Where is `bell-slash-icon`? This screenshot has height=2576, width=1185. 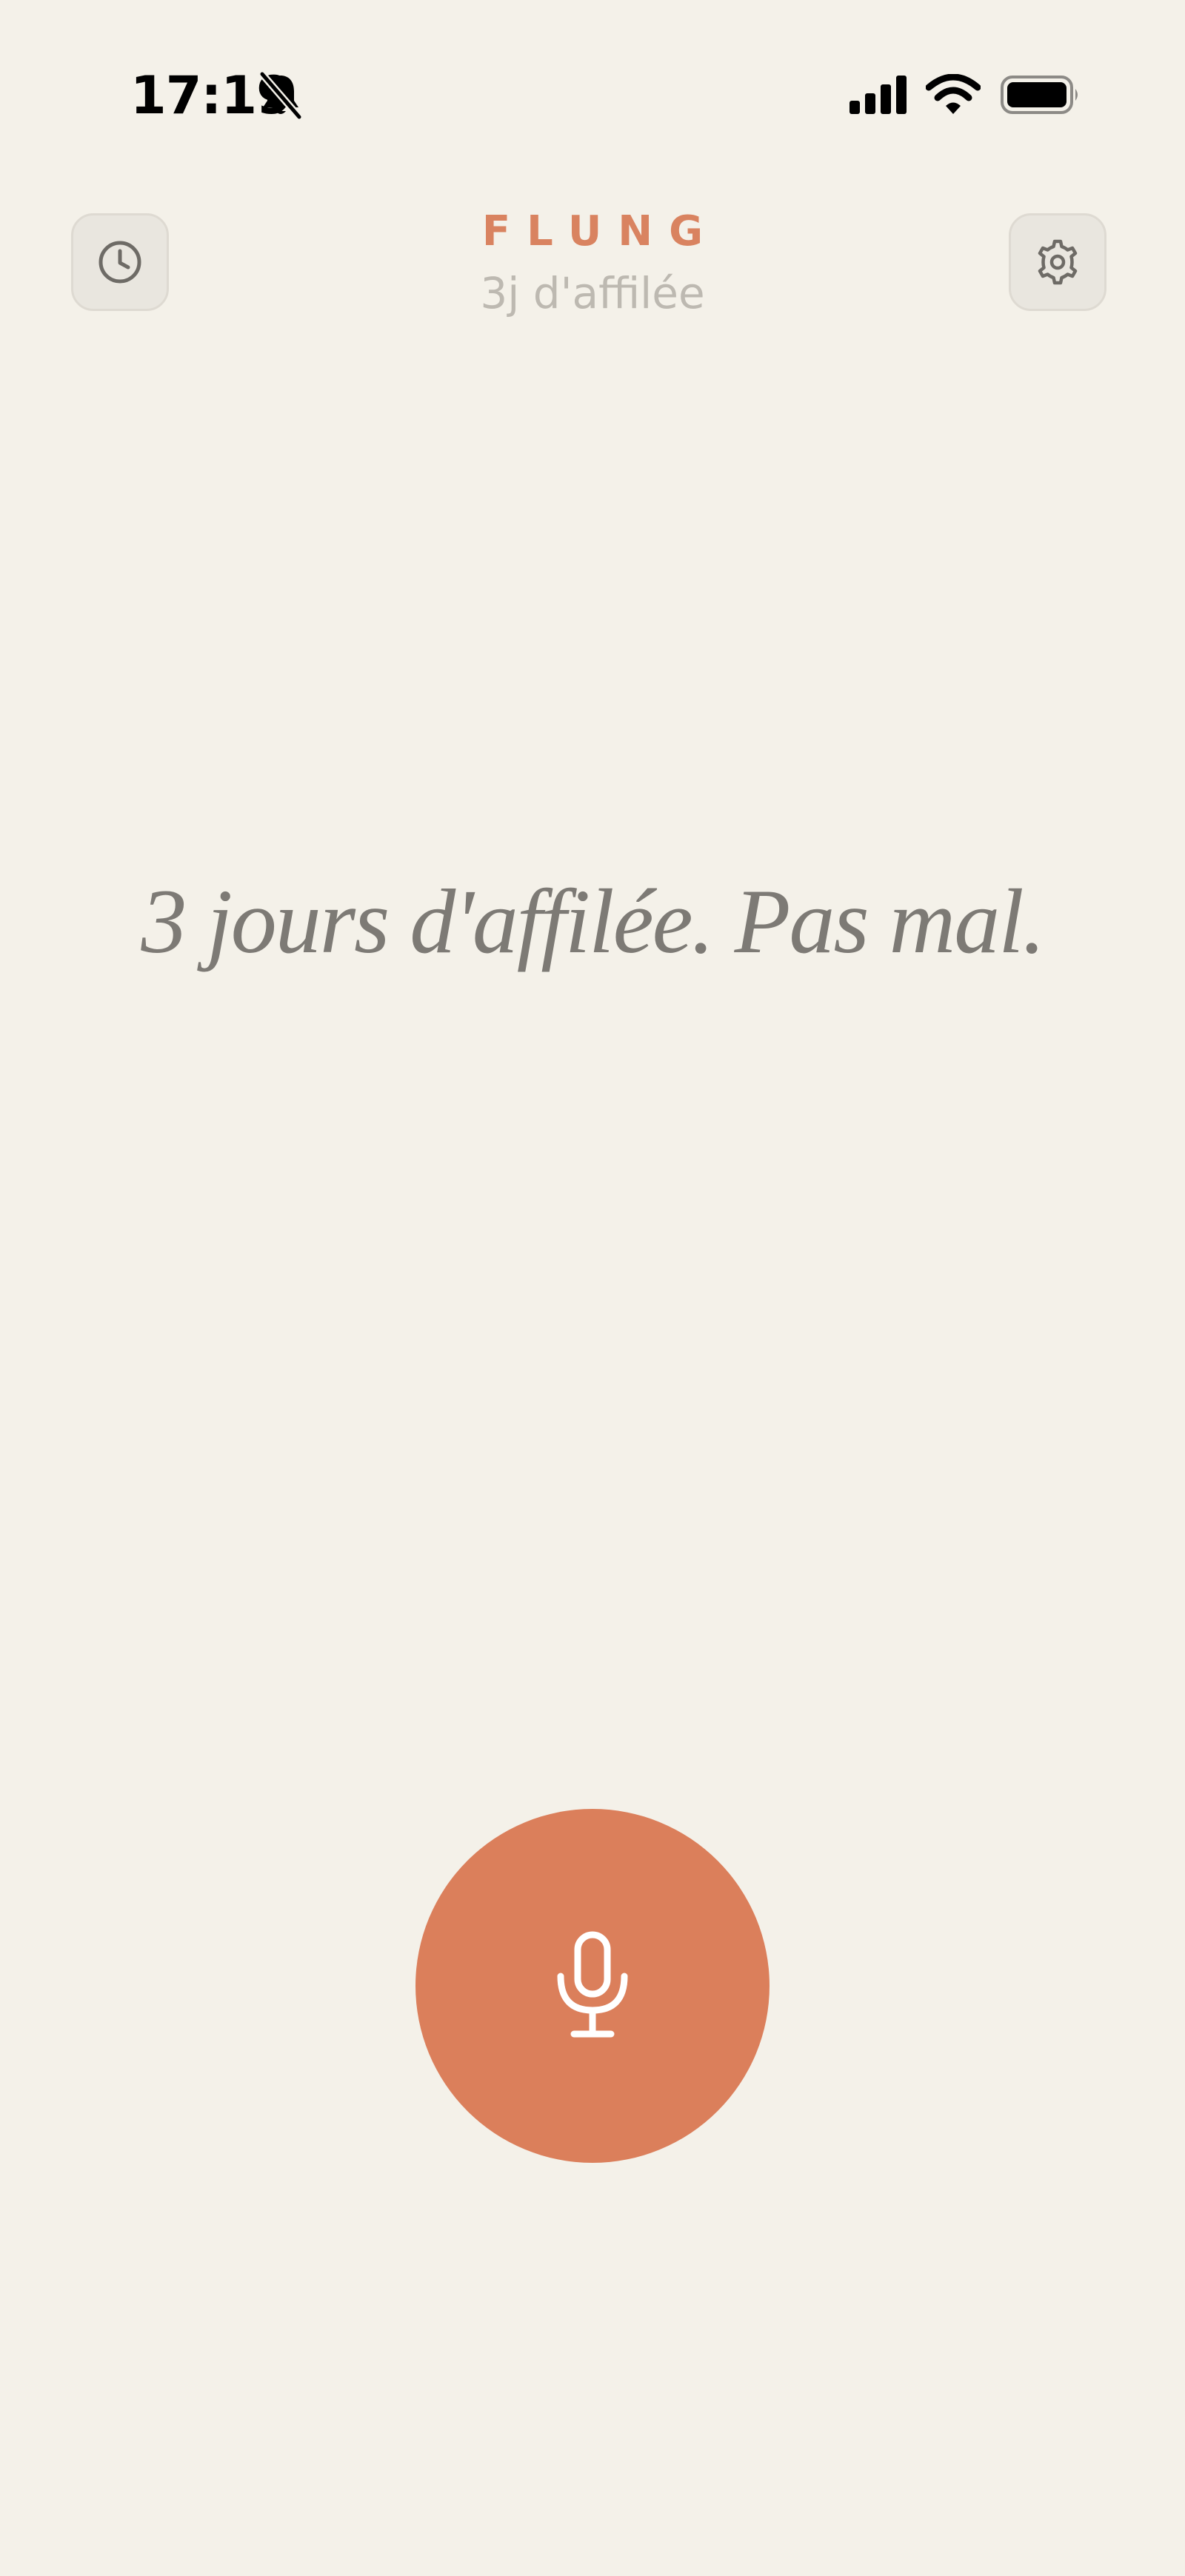
bell-slash-icon is located at coordinates (280, 96).